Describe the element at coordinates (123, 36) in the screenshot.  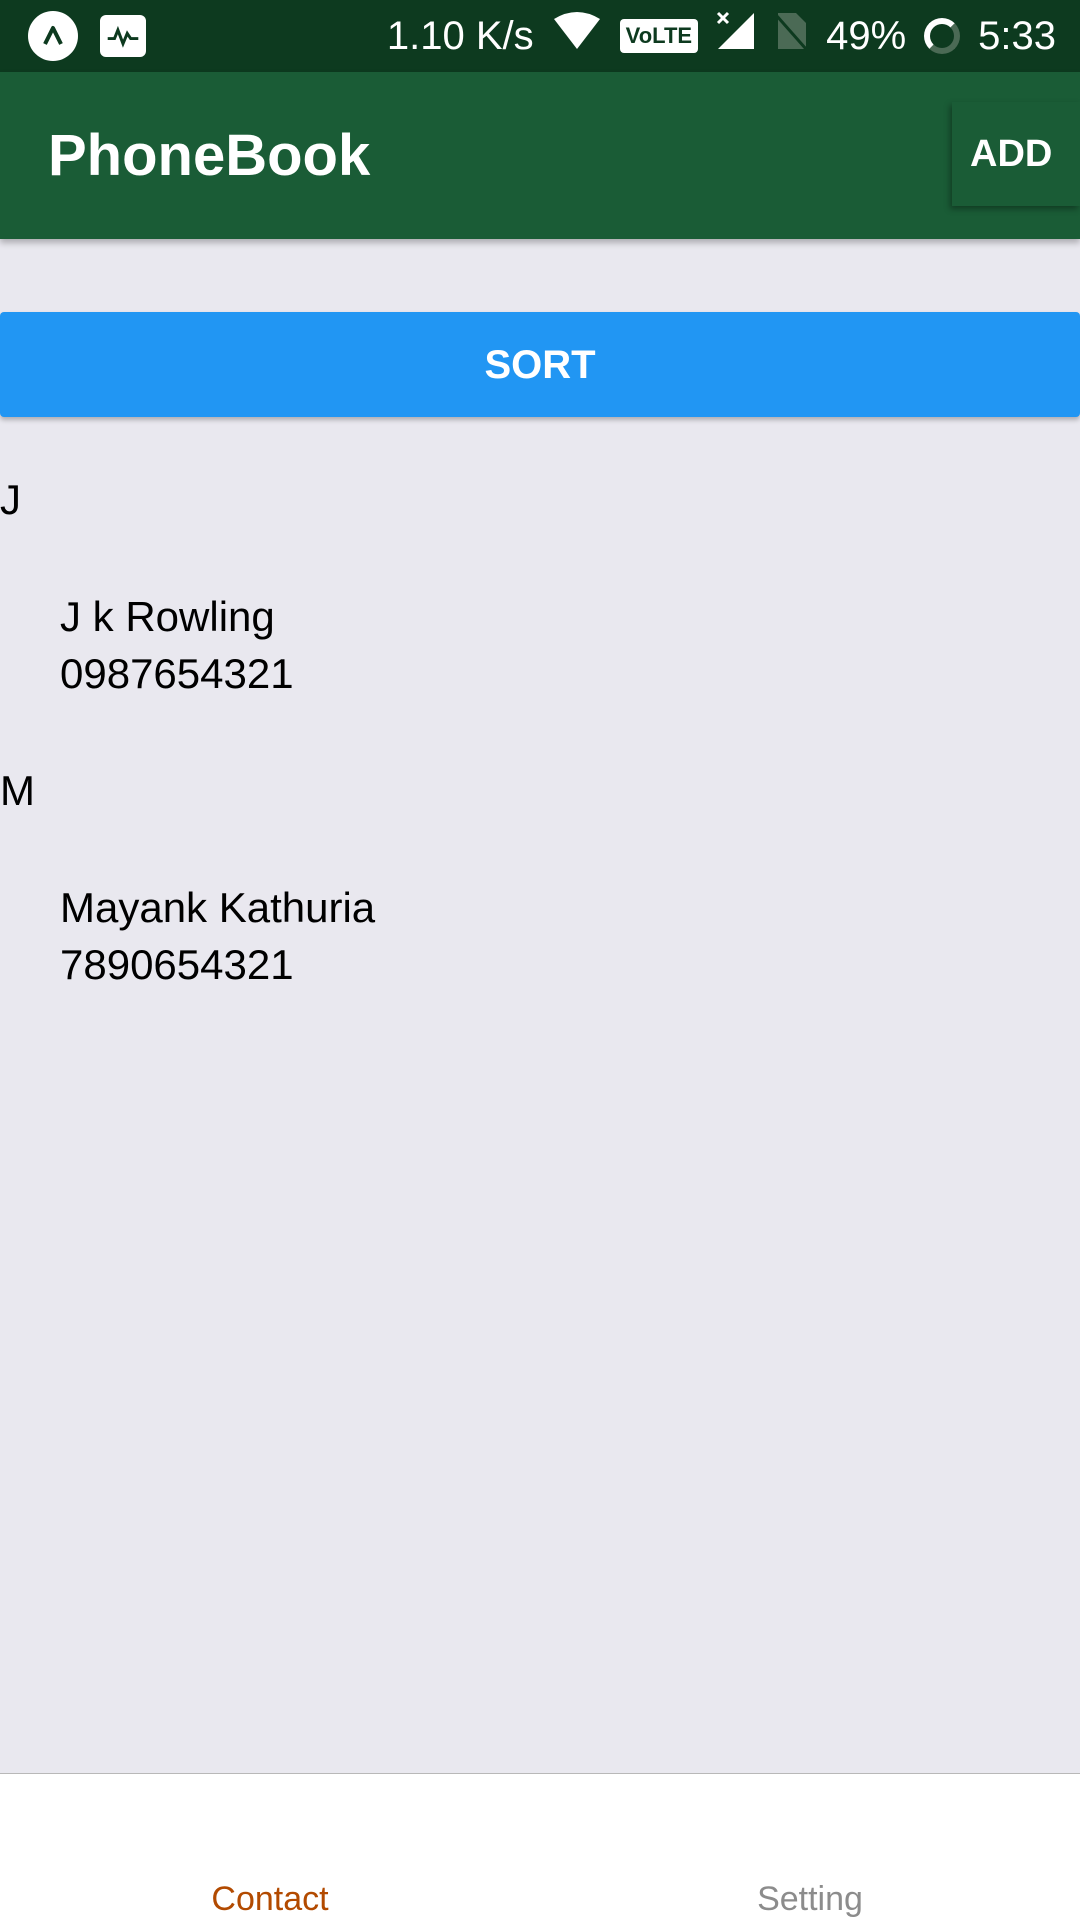
I see `activity-monitor-icon` at that location.